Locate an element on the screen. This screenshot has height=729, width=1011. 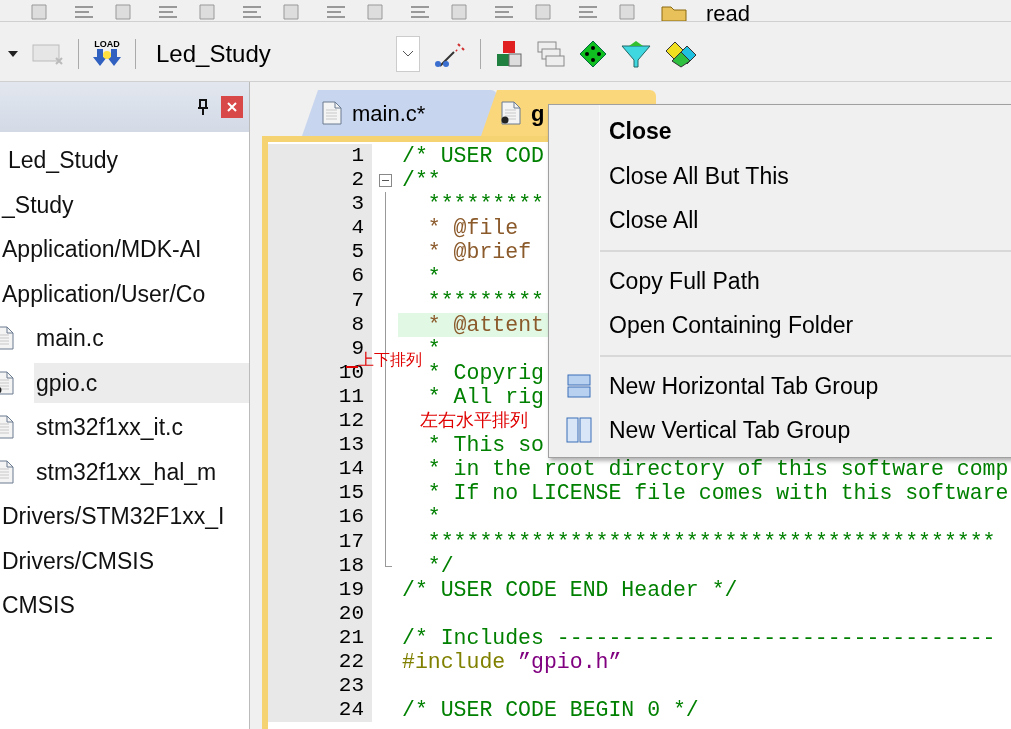
code-line: #include ”gpio.h” is located at coordinates (512, 662).